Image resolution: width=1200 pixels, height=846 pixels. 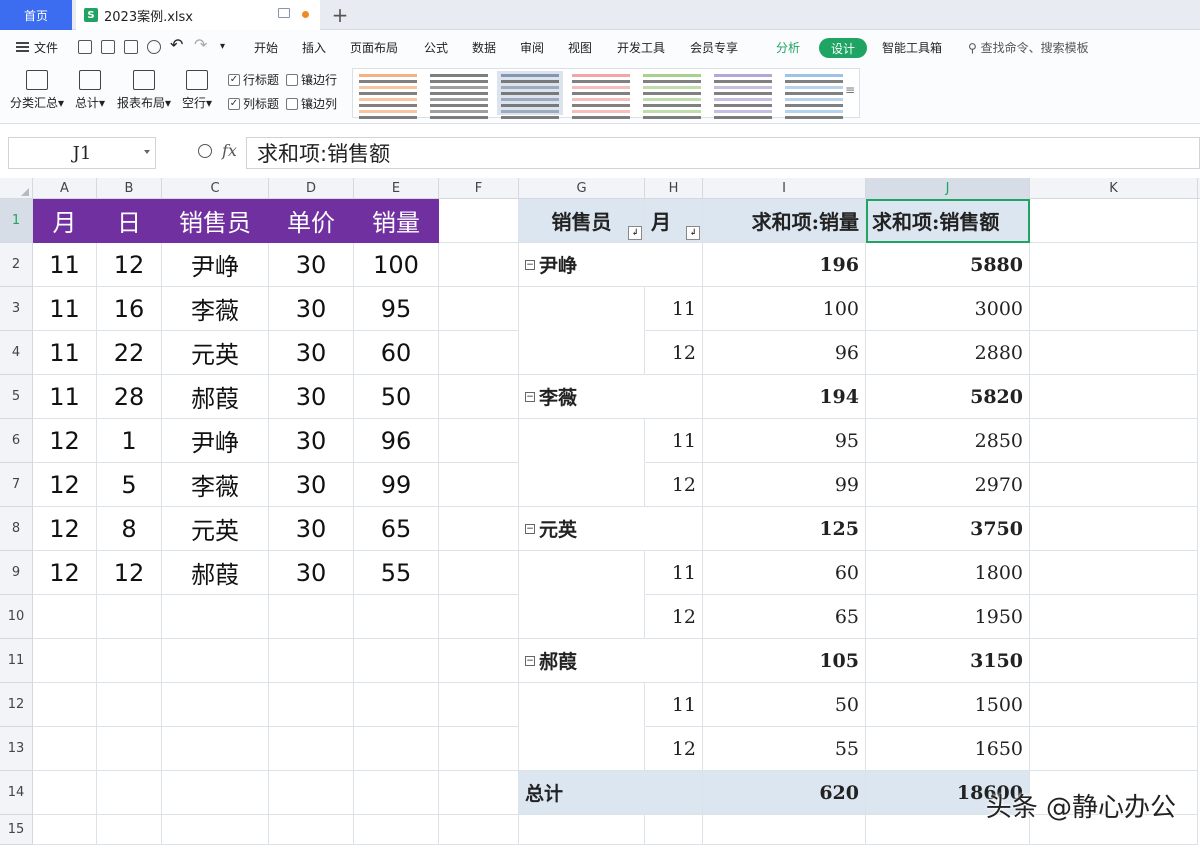 I want to click on source-header-cell: 销量, so click(x=396, y=221).